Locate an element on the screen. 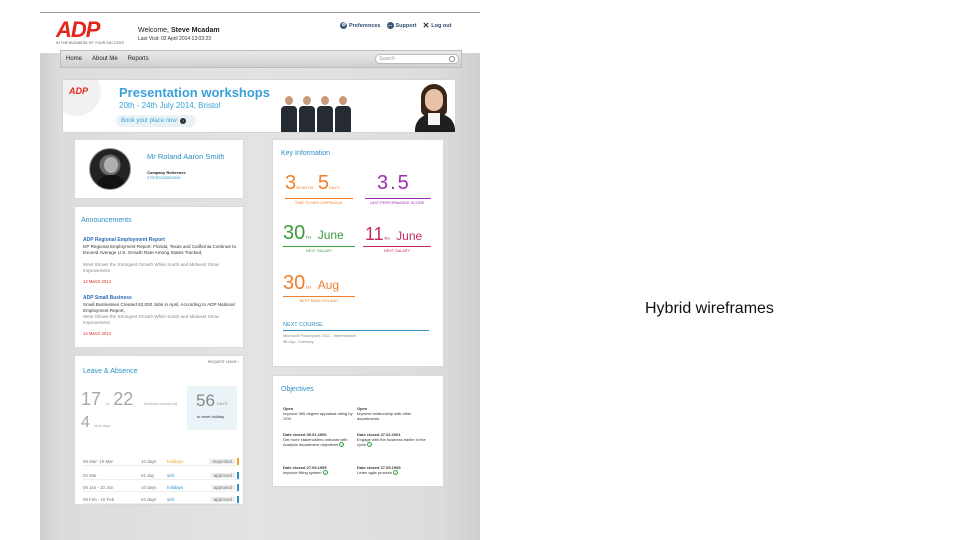 Image resolution: width=960 pixels, height=540 pixels. next-bank-holiday-value: 30TH Aug is located at coordinates (311, 283).